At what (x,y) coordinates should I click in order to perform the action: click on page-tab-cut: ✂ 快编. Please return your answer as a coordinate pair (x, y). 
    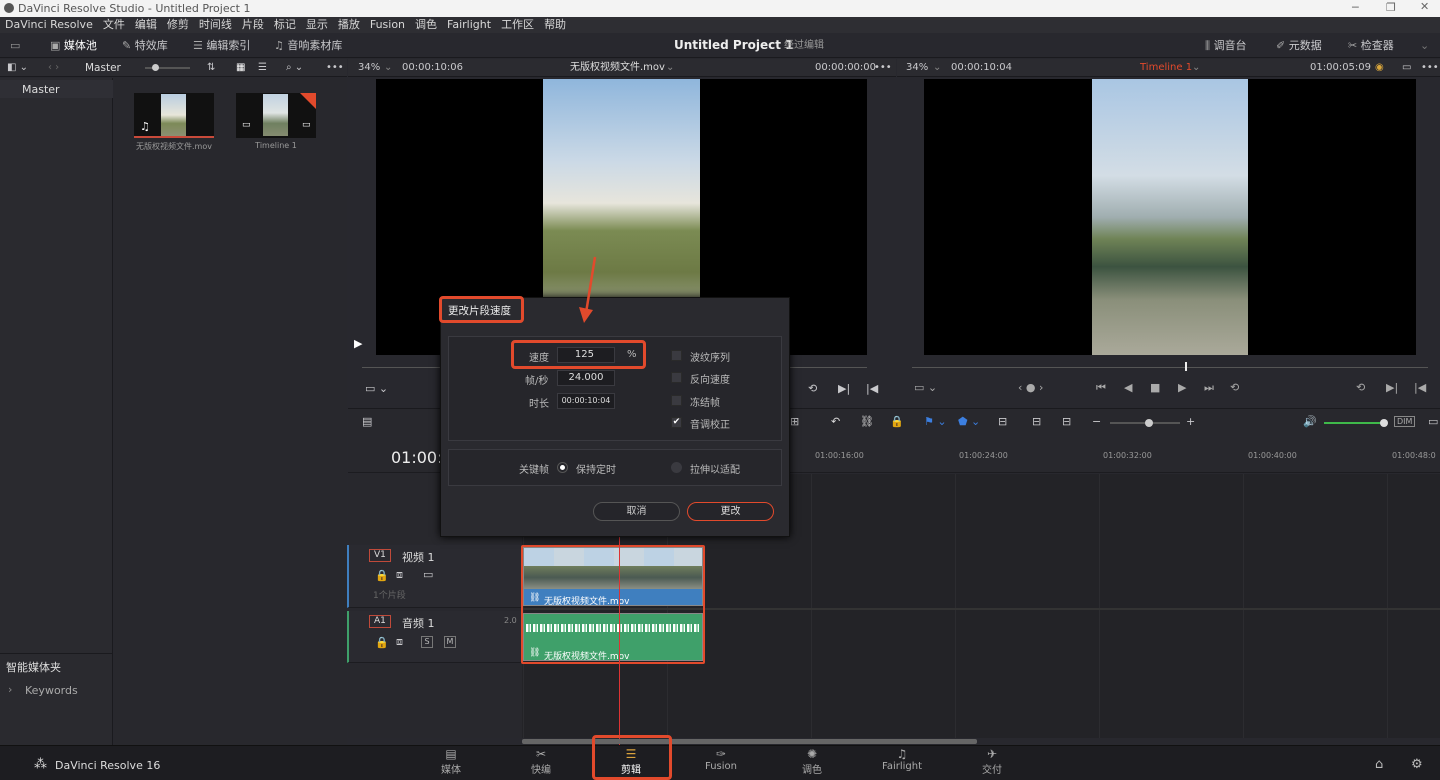
    Looking at the image, I should click on (541, 761).